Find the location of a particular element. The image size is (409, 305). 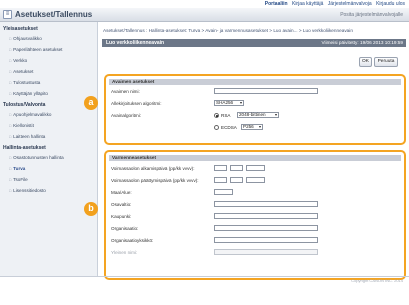

country-input is located at coordinates (223, 192).